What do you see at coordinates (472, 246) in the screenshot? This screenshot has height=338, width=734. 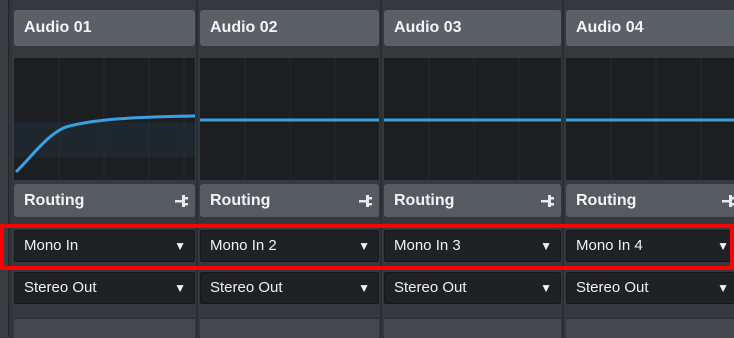 I see `input-routing-dropdown: Mono In 3 ▼` at bounding box center [472, 246].